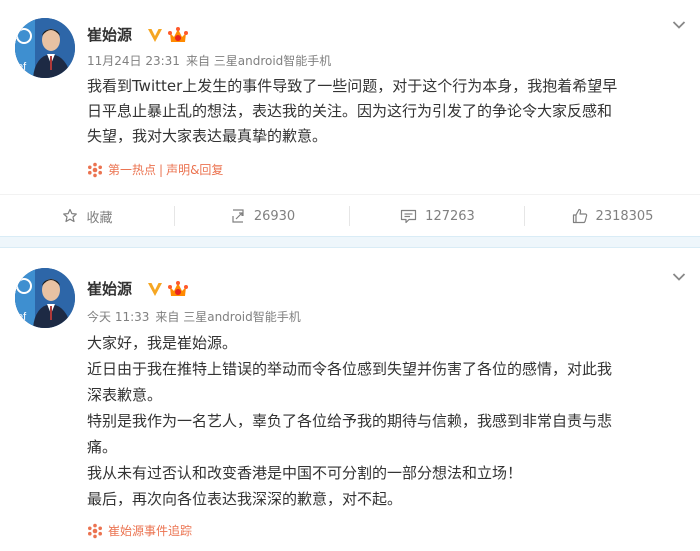  What do you see at coordinates (133, 61) in the screenshot?
I see `post-time: 11月24日 23:31` at bounding box center [133, 61].